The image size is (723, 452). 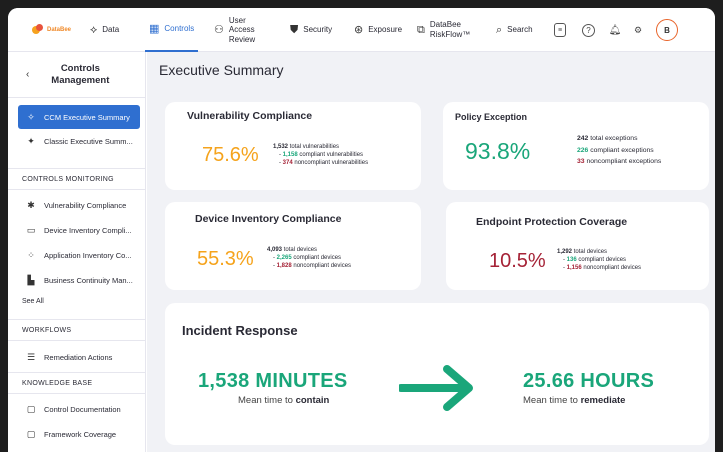 I want to click on sidebar-header: ‹ Controls Management, so click(x=76, y=75).